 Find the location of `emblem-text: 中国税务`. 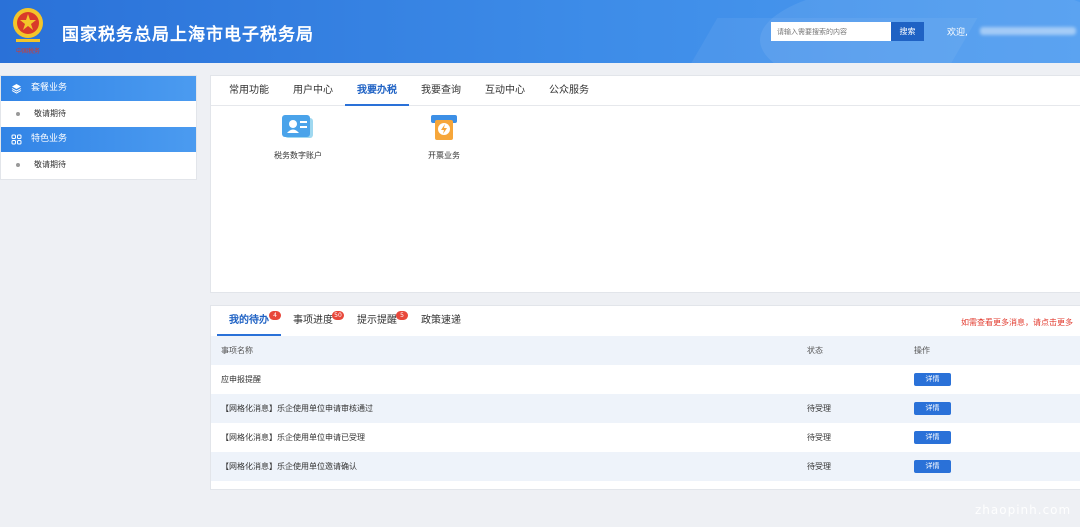

emblem-text: 中国税务 is located at coordinates (28, 51).